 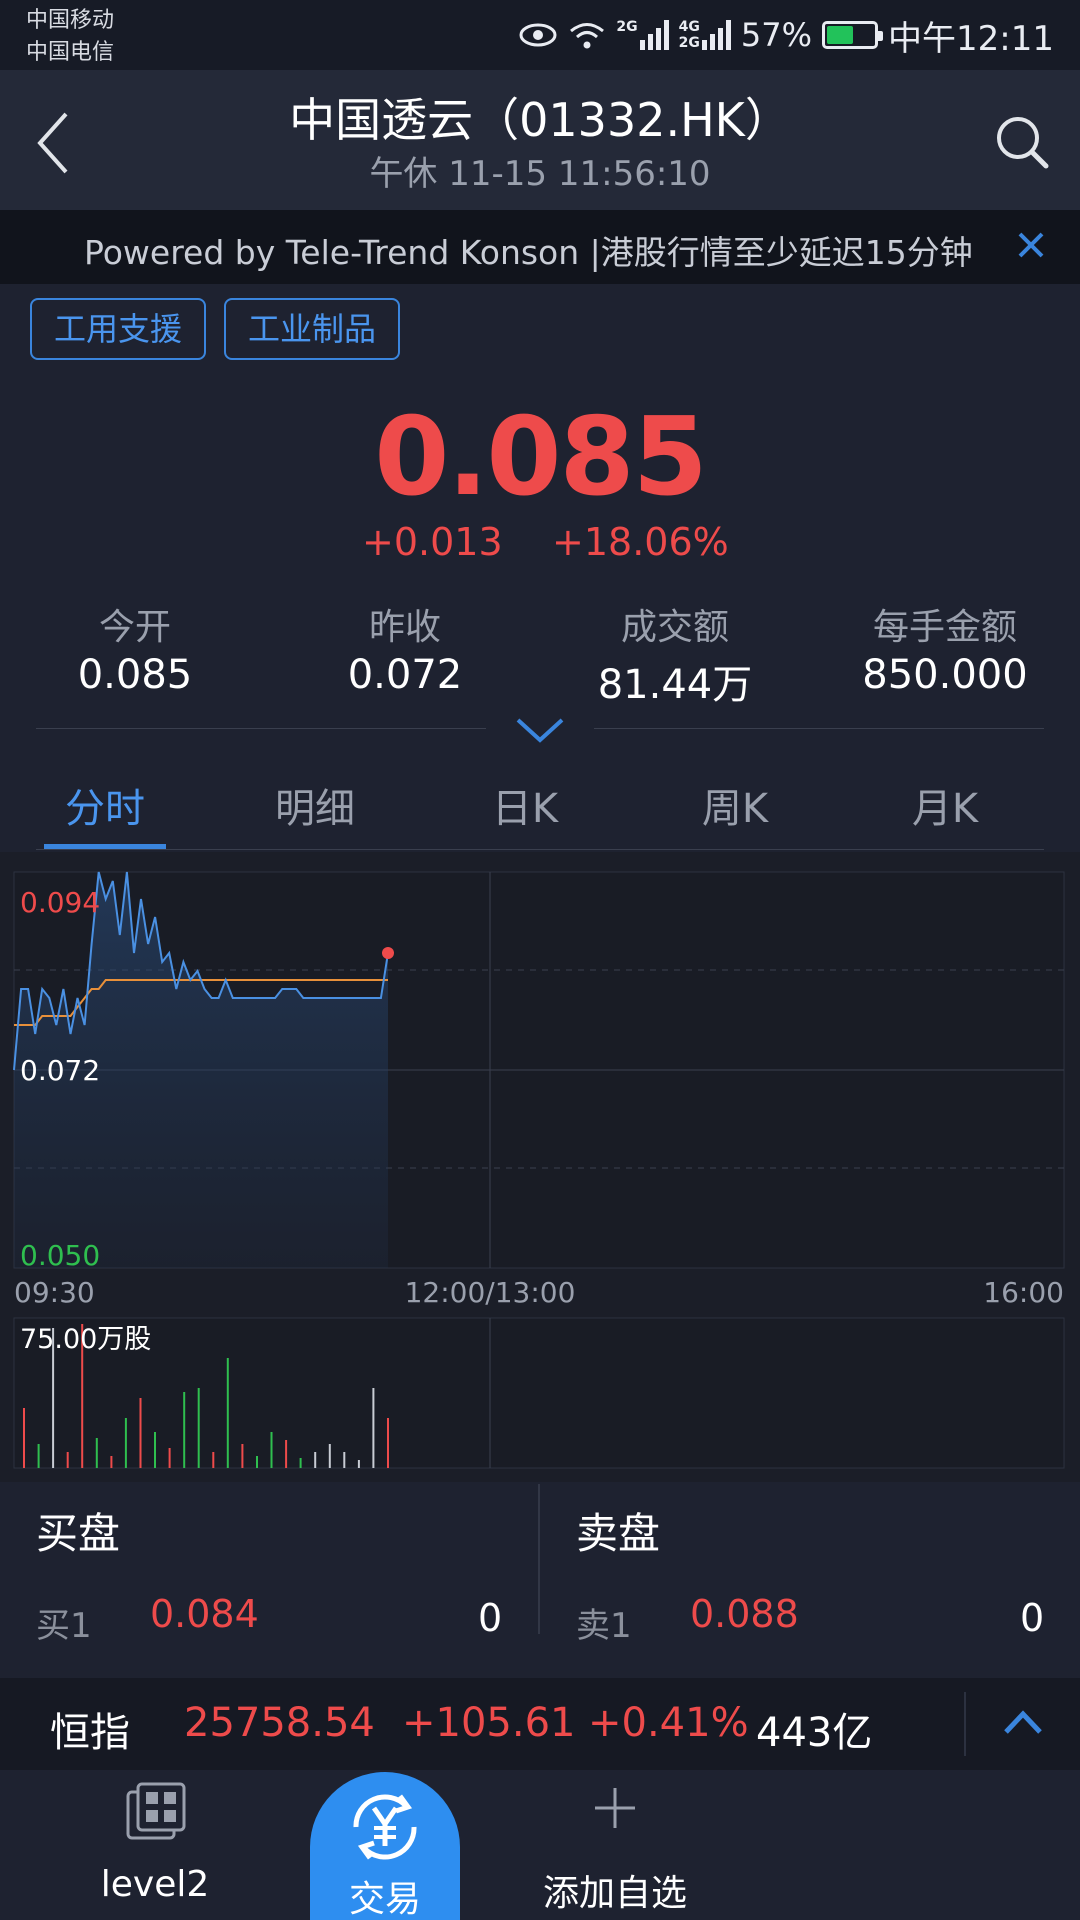 I want to click on volume-panel-frame, so click(x=539, y=1393).